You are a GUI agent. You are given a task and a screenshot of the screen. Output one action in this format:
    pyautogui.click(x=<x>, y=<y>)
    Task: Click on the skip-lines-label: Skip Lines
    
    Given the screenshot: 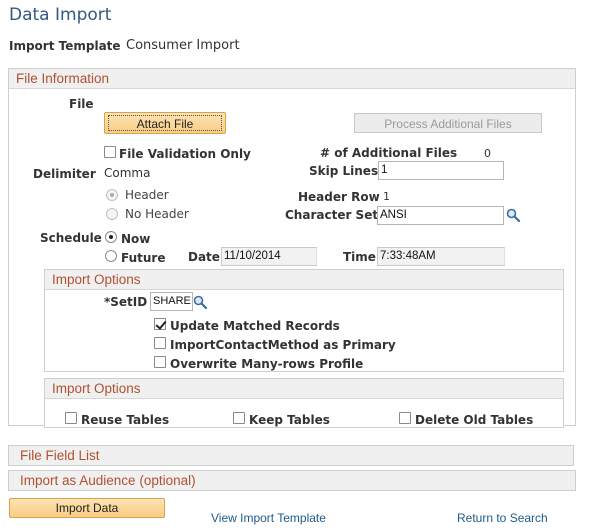 What is the action you would take?
    pyautogui.click(x=344, y=171)
    